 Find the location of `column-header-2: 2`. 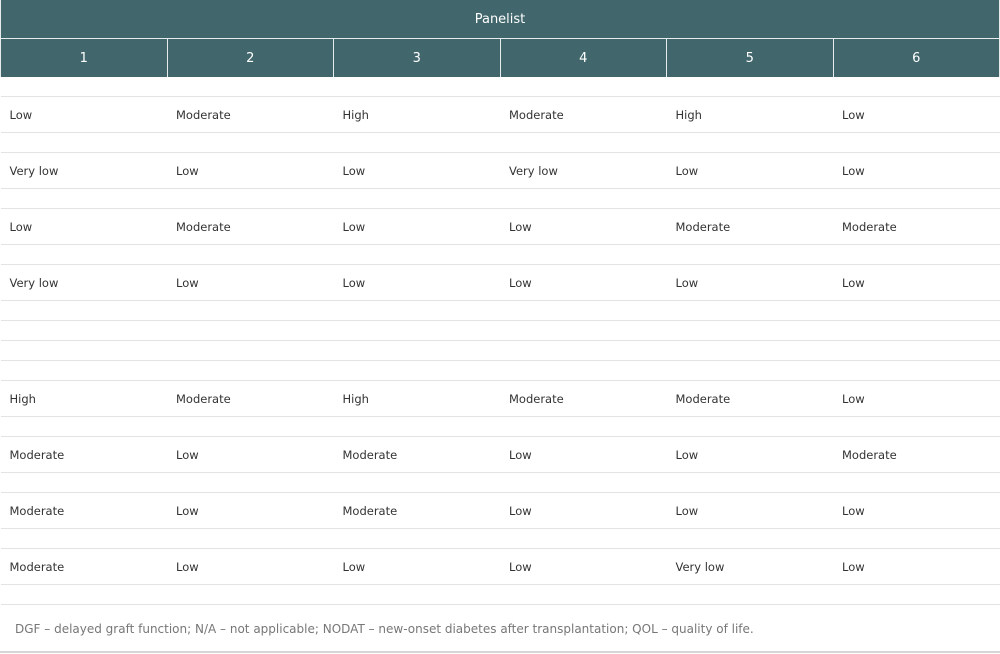

column-header-2: 2 is located at coordinates (250, 57).